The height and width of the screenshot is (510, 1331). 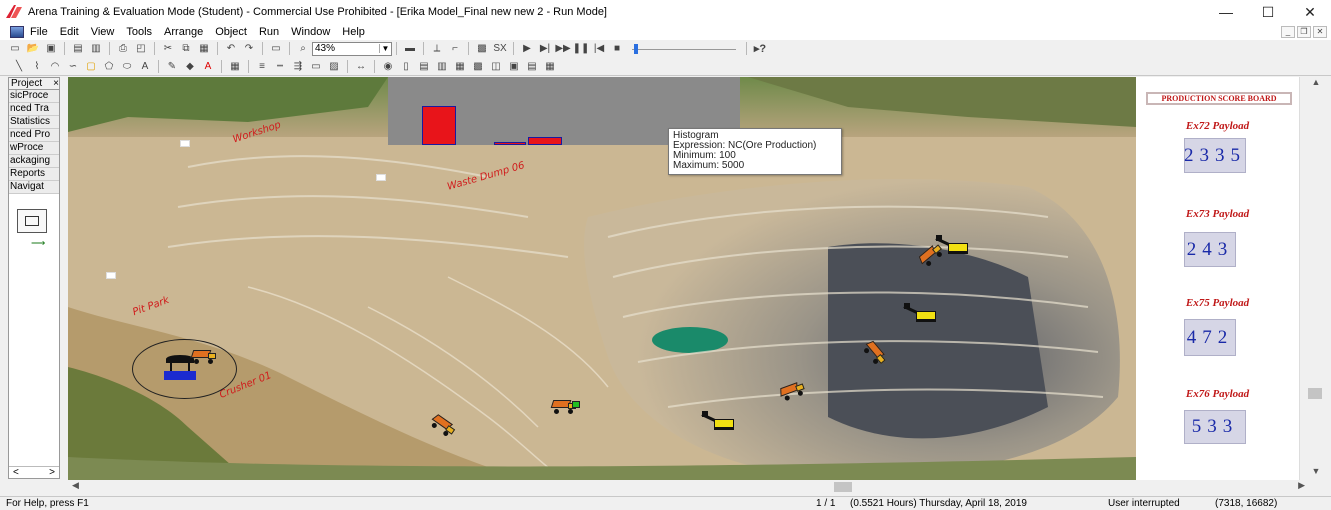 What do you see at coordinates (760, 49) in the screenshot?
I see `context-help-icon: ▸?` at bounding box center [760, 49].